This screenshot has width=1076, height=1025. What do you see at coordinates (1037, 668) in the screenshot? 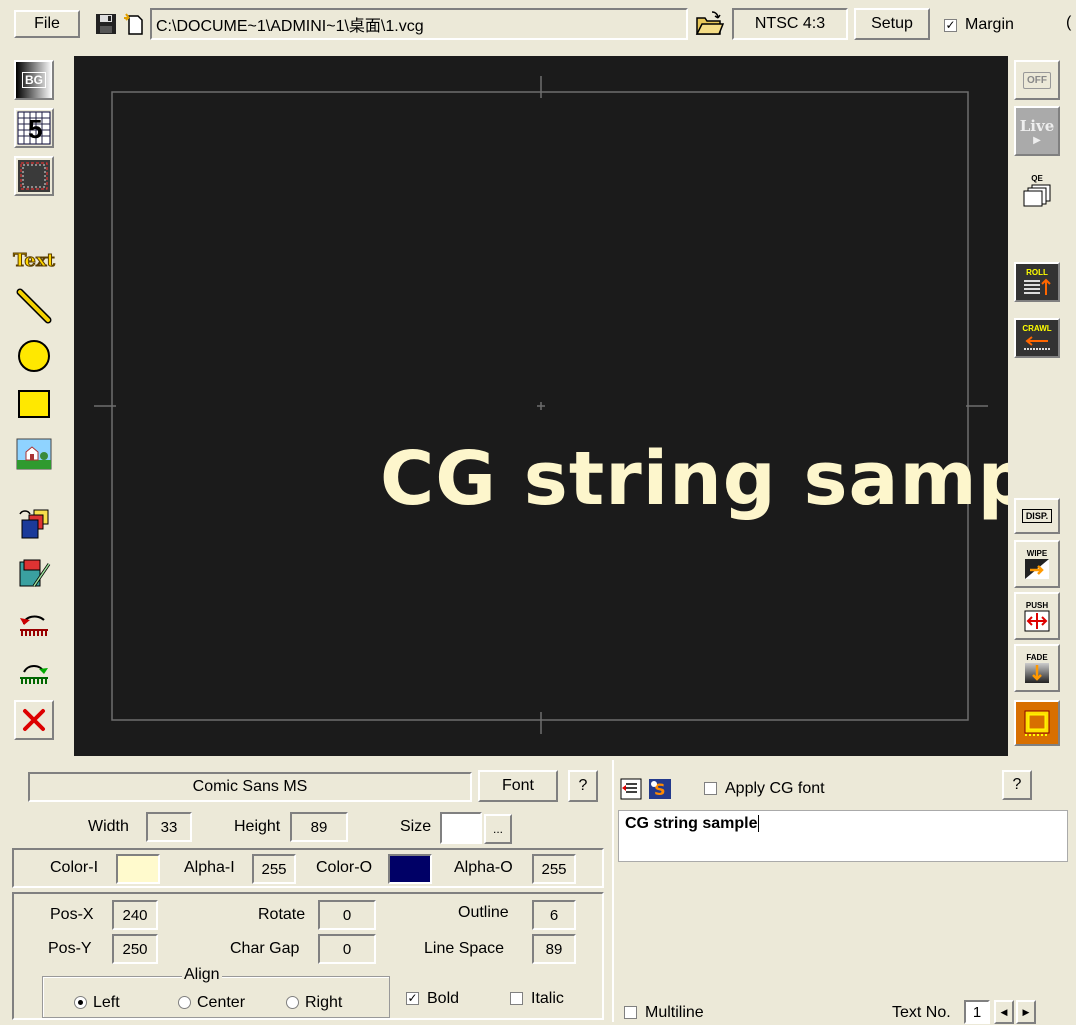
I see `fade-effect-button: FADE` at bounding box center [1037, 668].